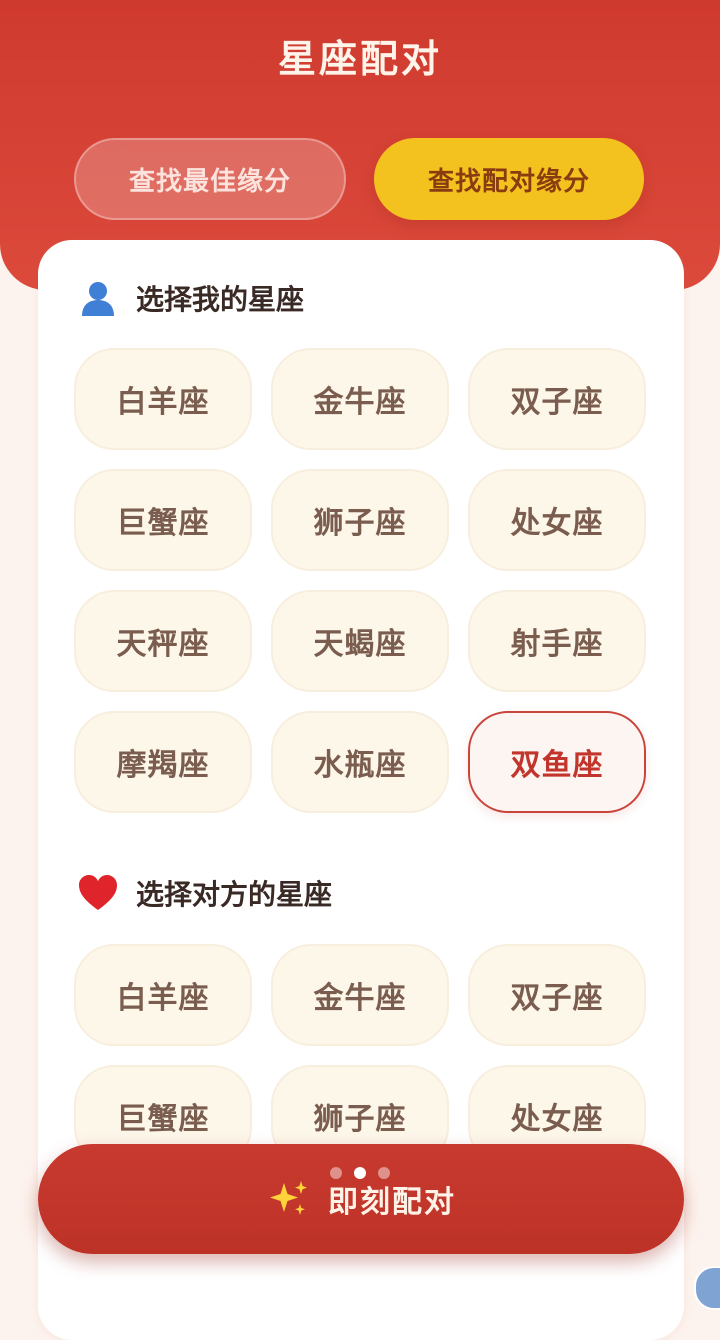  I want to click on my-sign-cancer: 巨蟹座, so click(163, 520).